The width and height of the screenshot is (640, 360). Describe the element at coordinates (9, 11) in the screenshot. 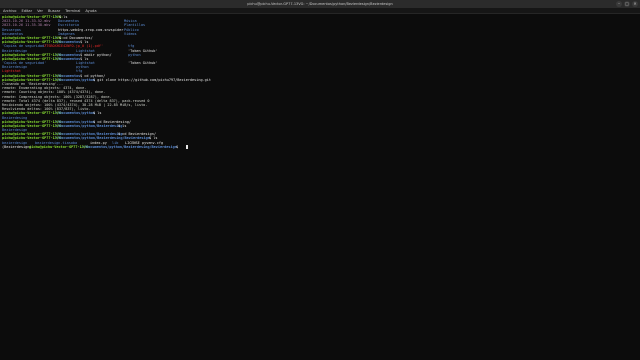

I see `menu-archivo: Archivo` at that location.